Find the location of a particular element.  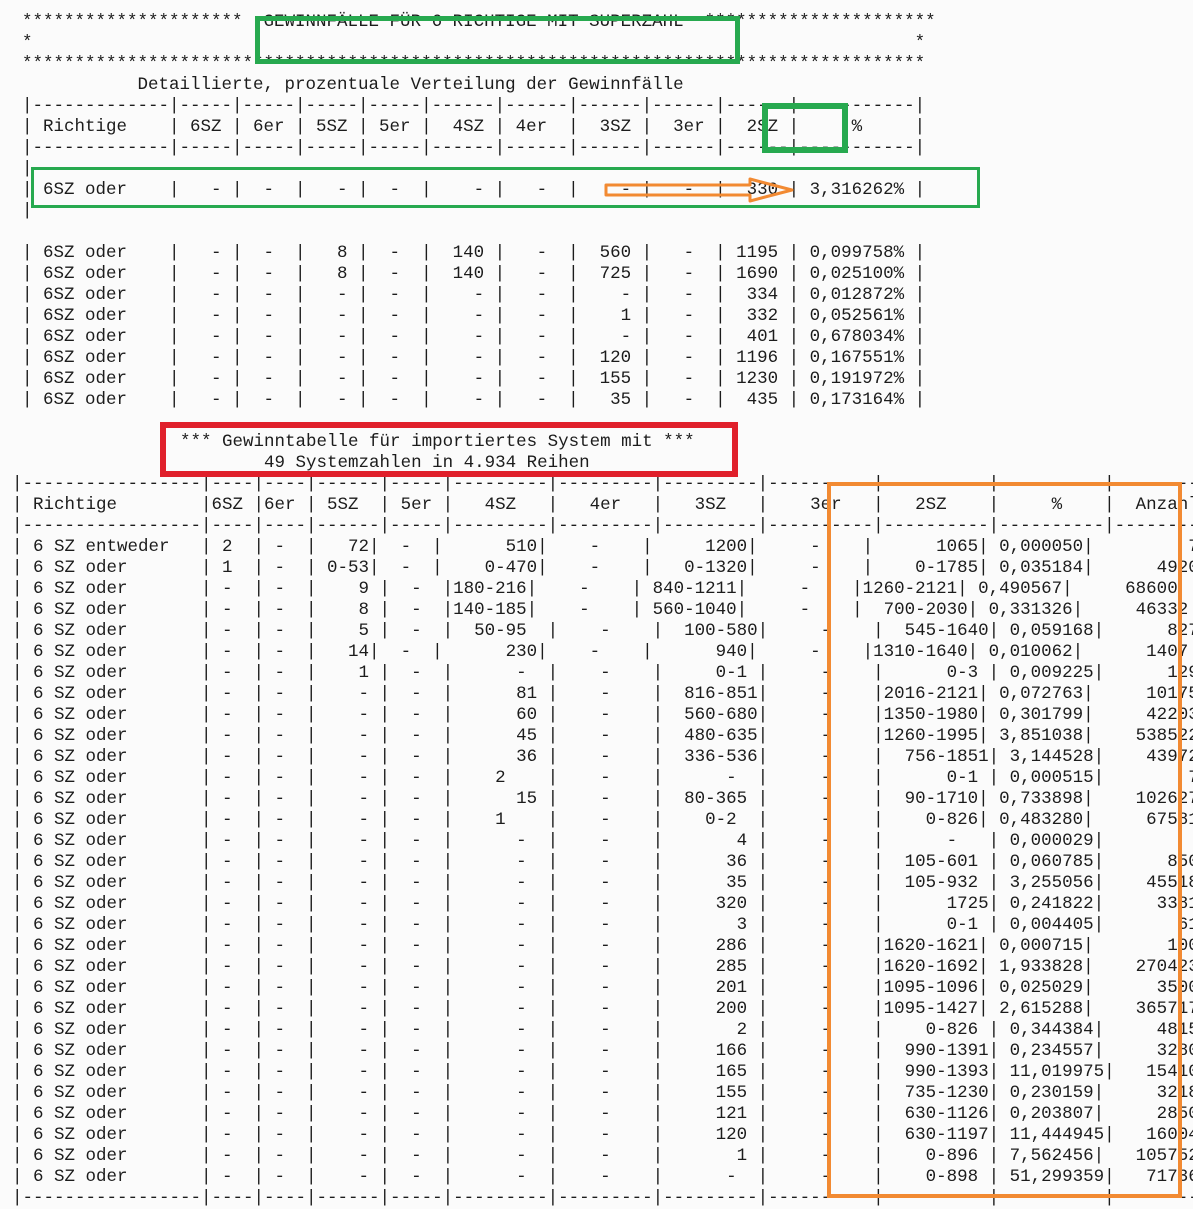

arrow-icon is located at coordinates (699, 190).